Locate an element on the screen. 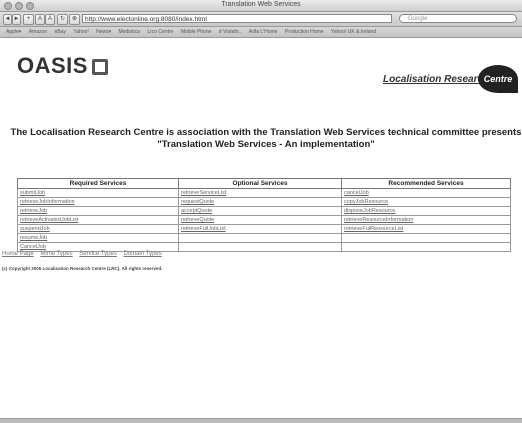 The width and height of the screenshot is (522, 423). bookmark-item: eBay is located at coordinates (59, 32).